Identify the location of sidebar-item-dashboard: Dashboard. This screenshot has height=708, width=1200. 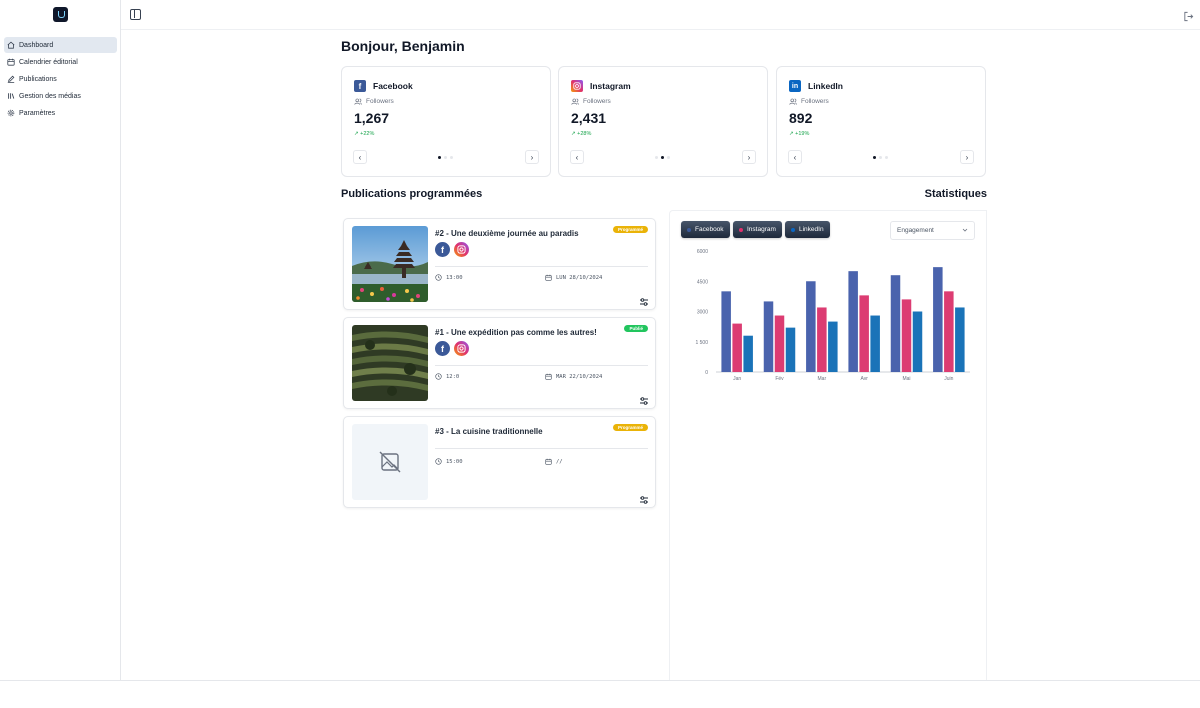
(60, 45).